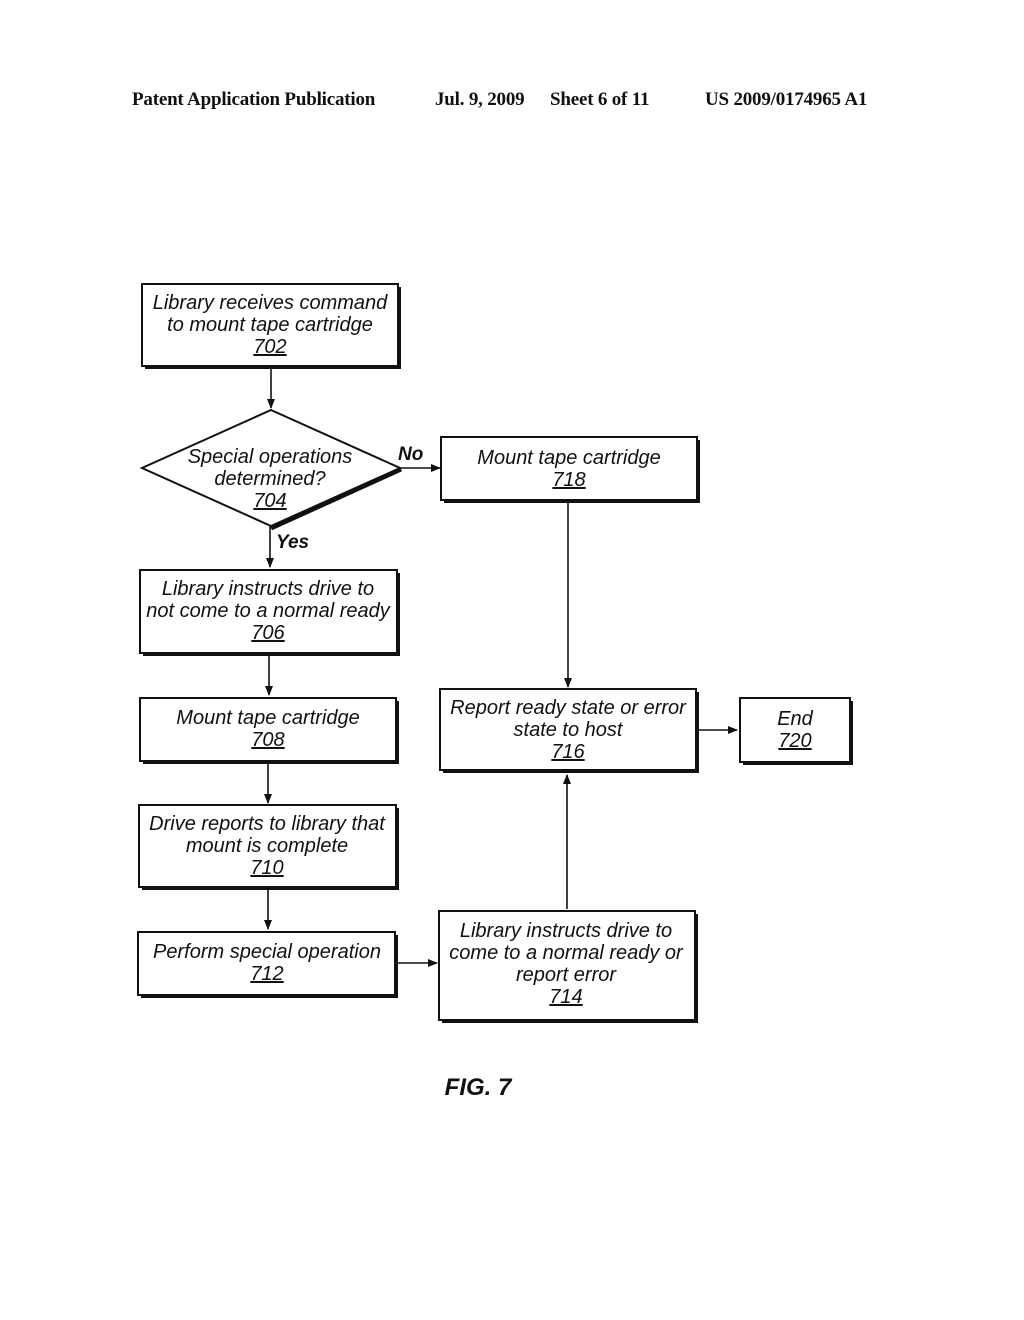 This screenshot has width=1024, height=1320. What do you see at coordinates (270, 457) in the screenshot?
I see `node-704-line-1: Special operations` at bounding box center [270, 457].